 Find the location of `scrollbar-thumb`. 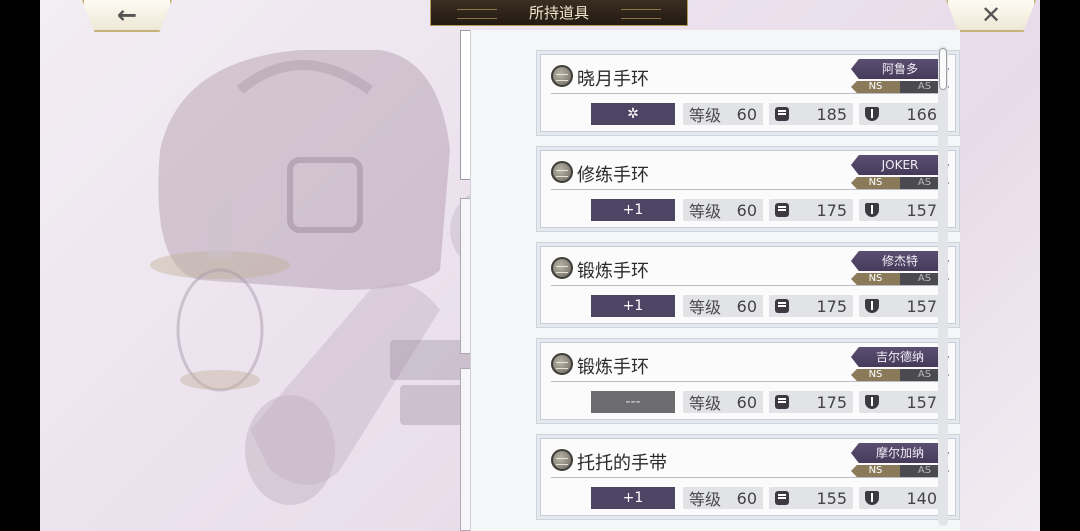

scrollbar-thumb is located at coordinates (943, 69).